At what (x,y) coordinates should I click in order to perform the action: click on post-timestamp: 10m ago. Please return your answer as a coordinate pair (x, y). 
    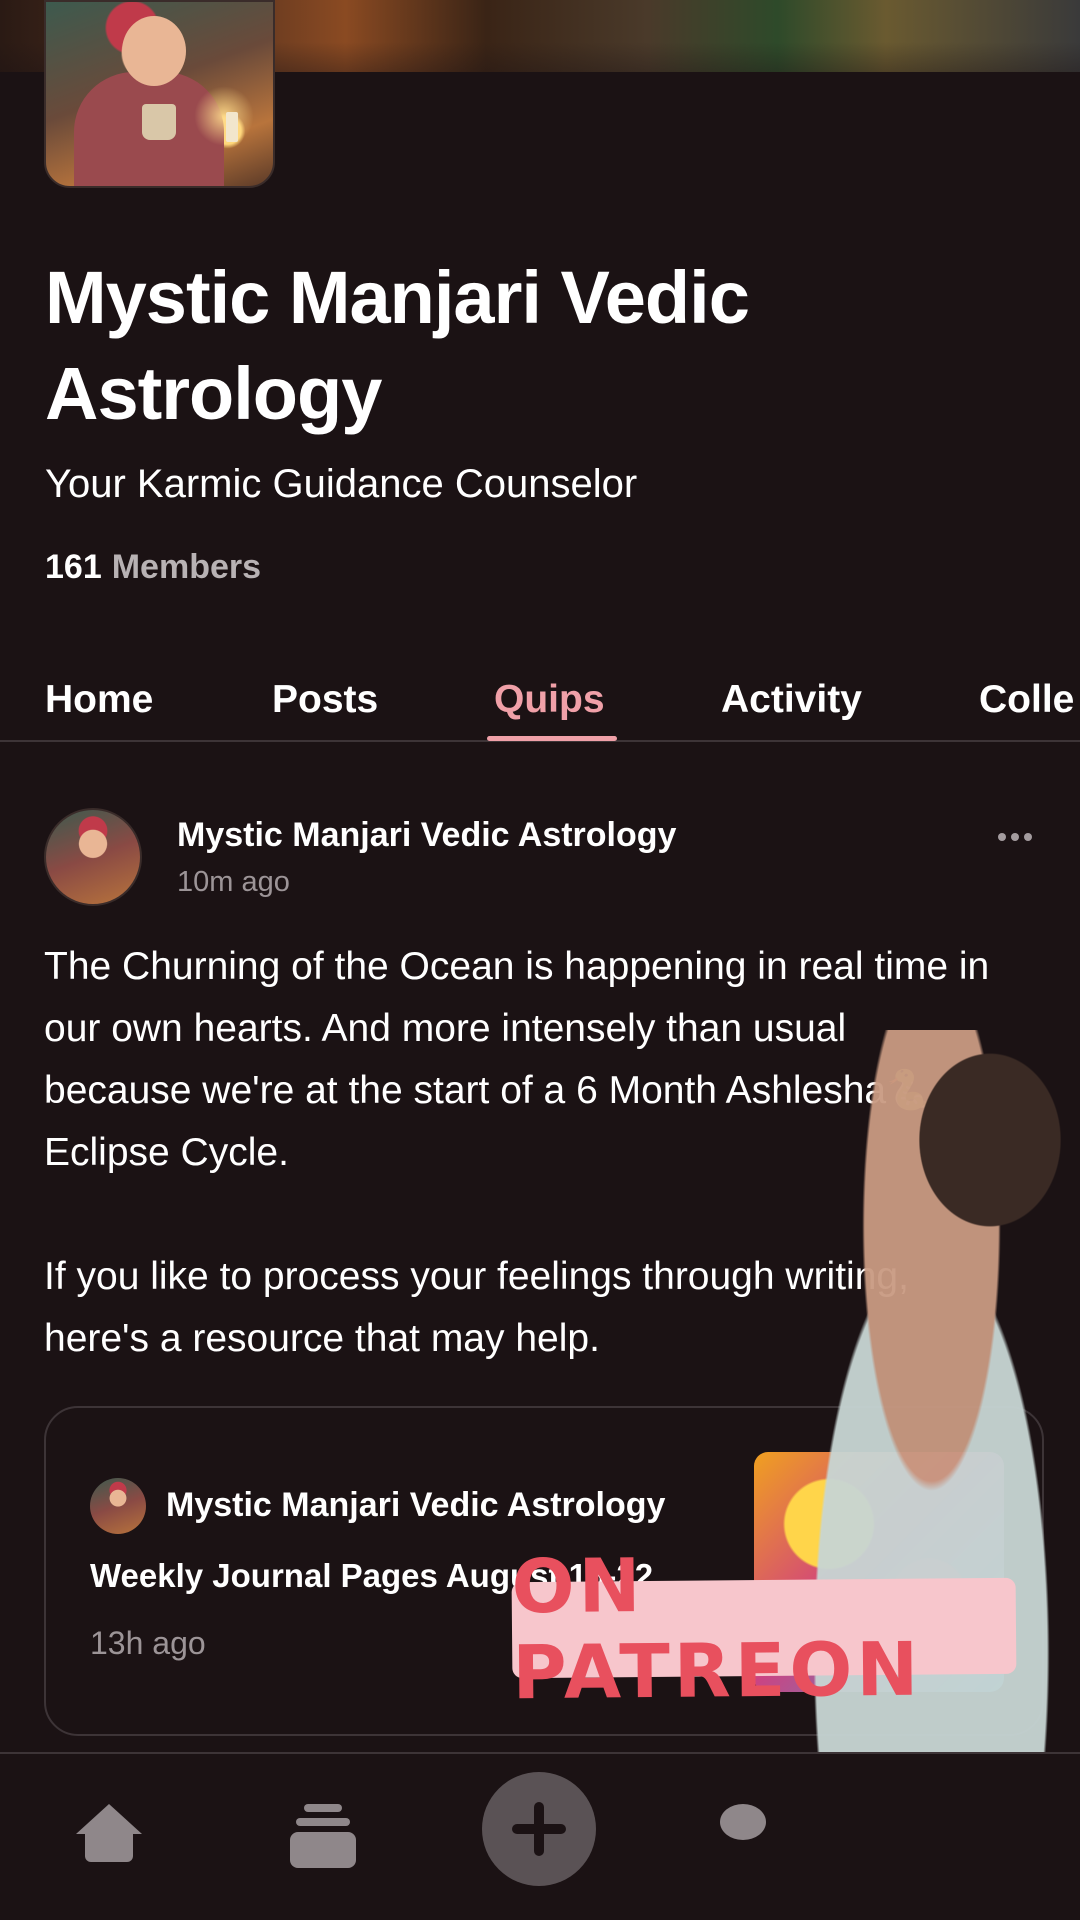
    Looking at the image, I should click on (233, 882).